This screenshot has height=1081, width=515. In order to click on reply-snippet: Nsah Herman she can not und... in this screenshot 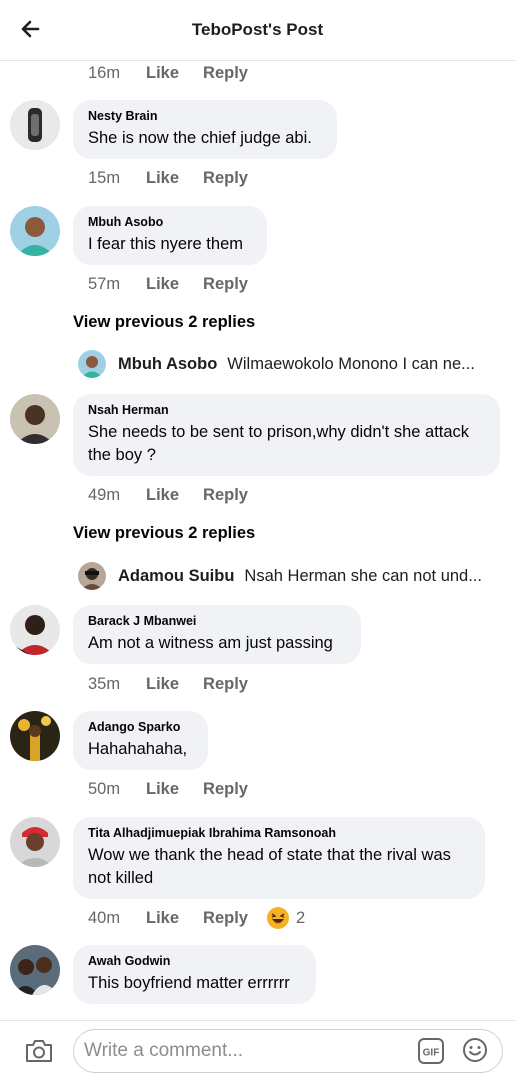, I will do `click(363, 575)`.